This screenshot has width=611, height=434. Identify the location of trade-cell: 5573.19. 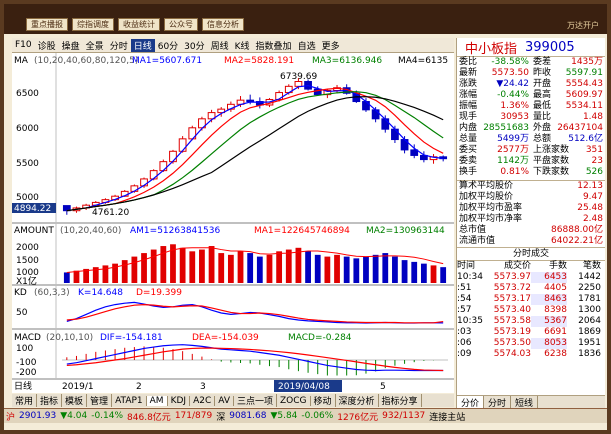
(512, 332).